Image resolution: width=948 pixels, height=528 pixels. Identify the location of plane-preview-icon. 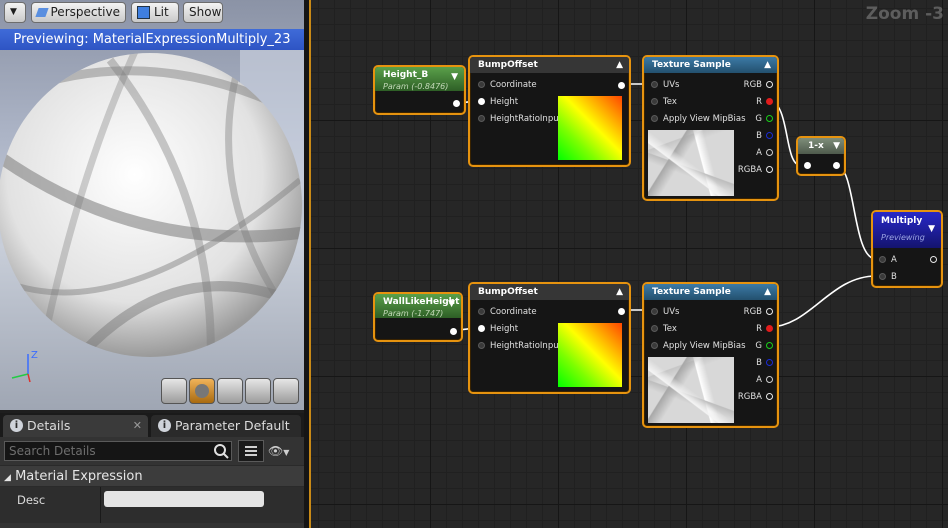
(230, 391).